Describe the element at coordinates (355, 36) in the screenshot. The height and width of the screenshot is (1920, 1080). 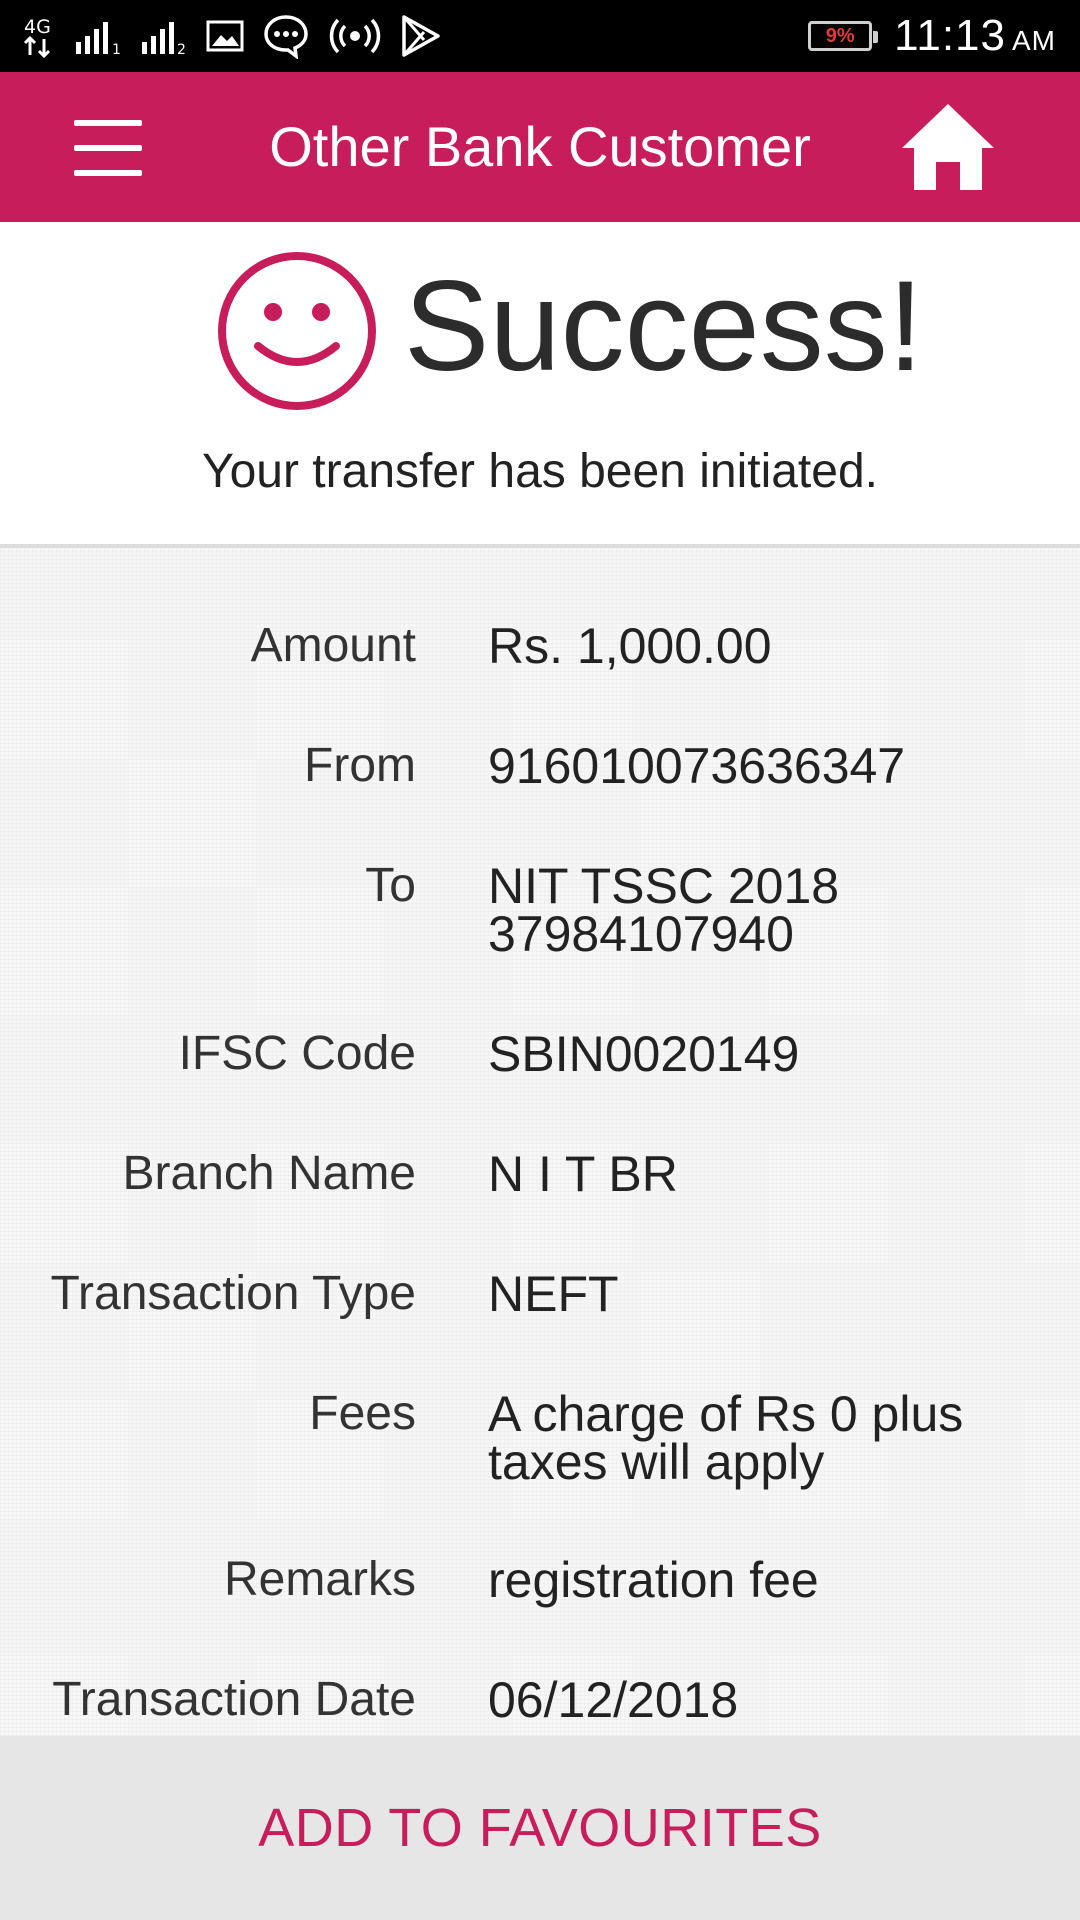
I see `hotspot-icon` at that location.